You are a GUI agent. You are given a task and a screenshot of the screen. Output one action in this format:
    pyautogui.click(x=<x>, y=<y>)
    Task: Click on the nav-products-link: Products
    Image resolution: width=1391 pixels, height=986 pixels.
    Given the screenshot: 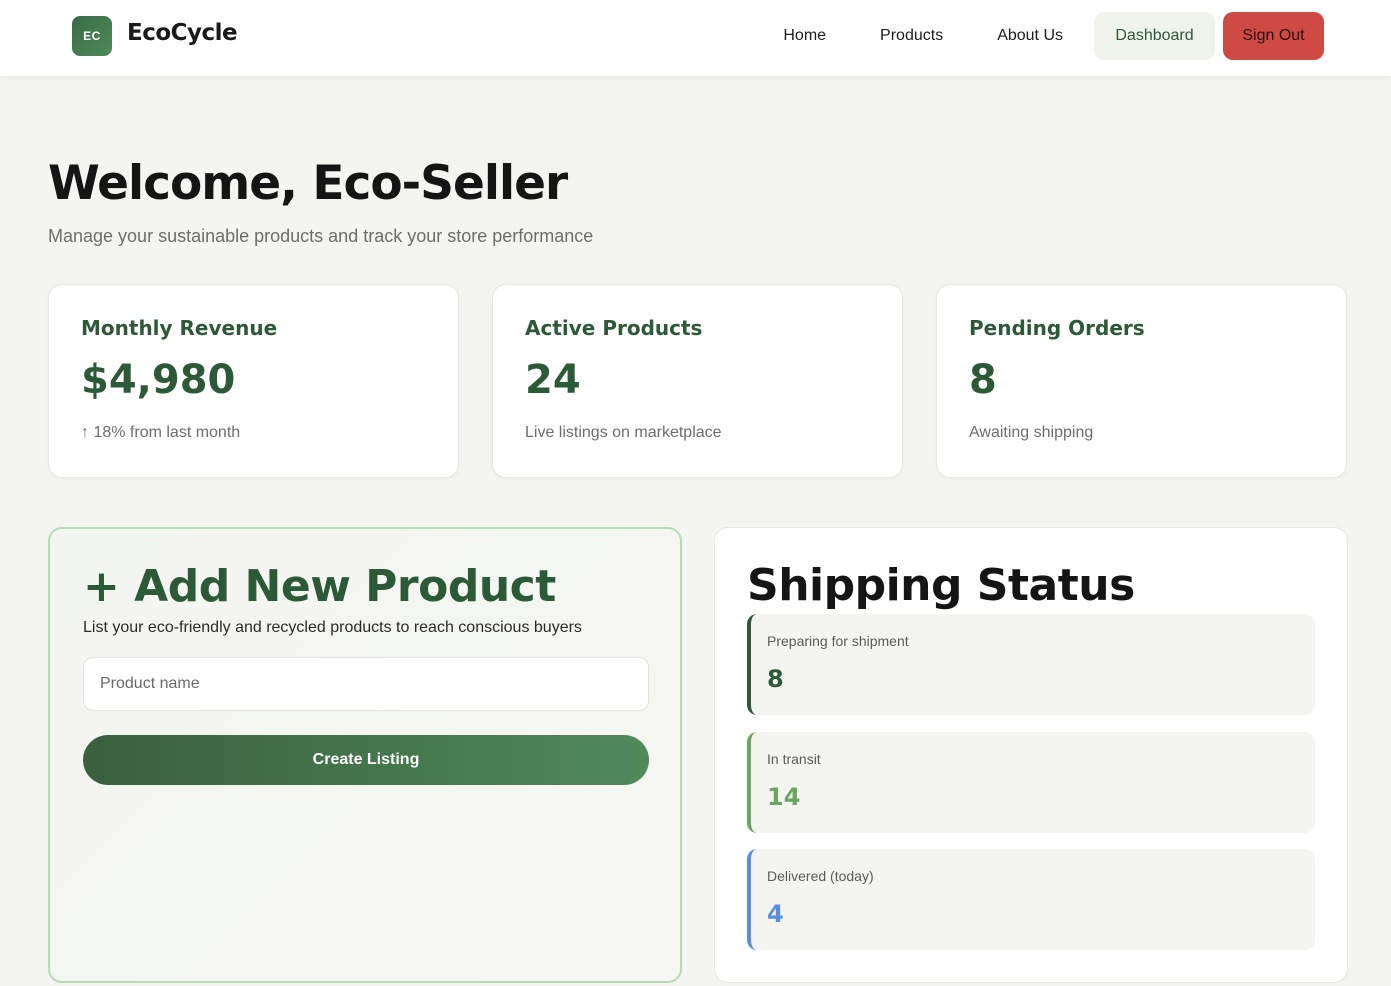 What is the action you would take?
    pyautogui.click(x=911, y=36)
    